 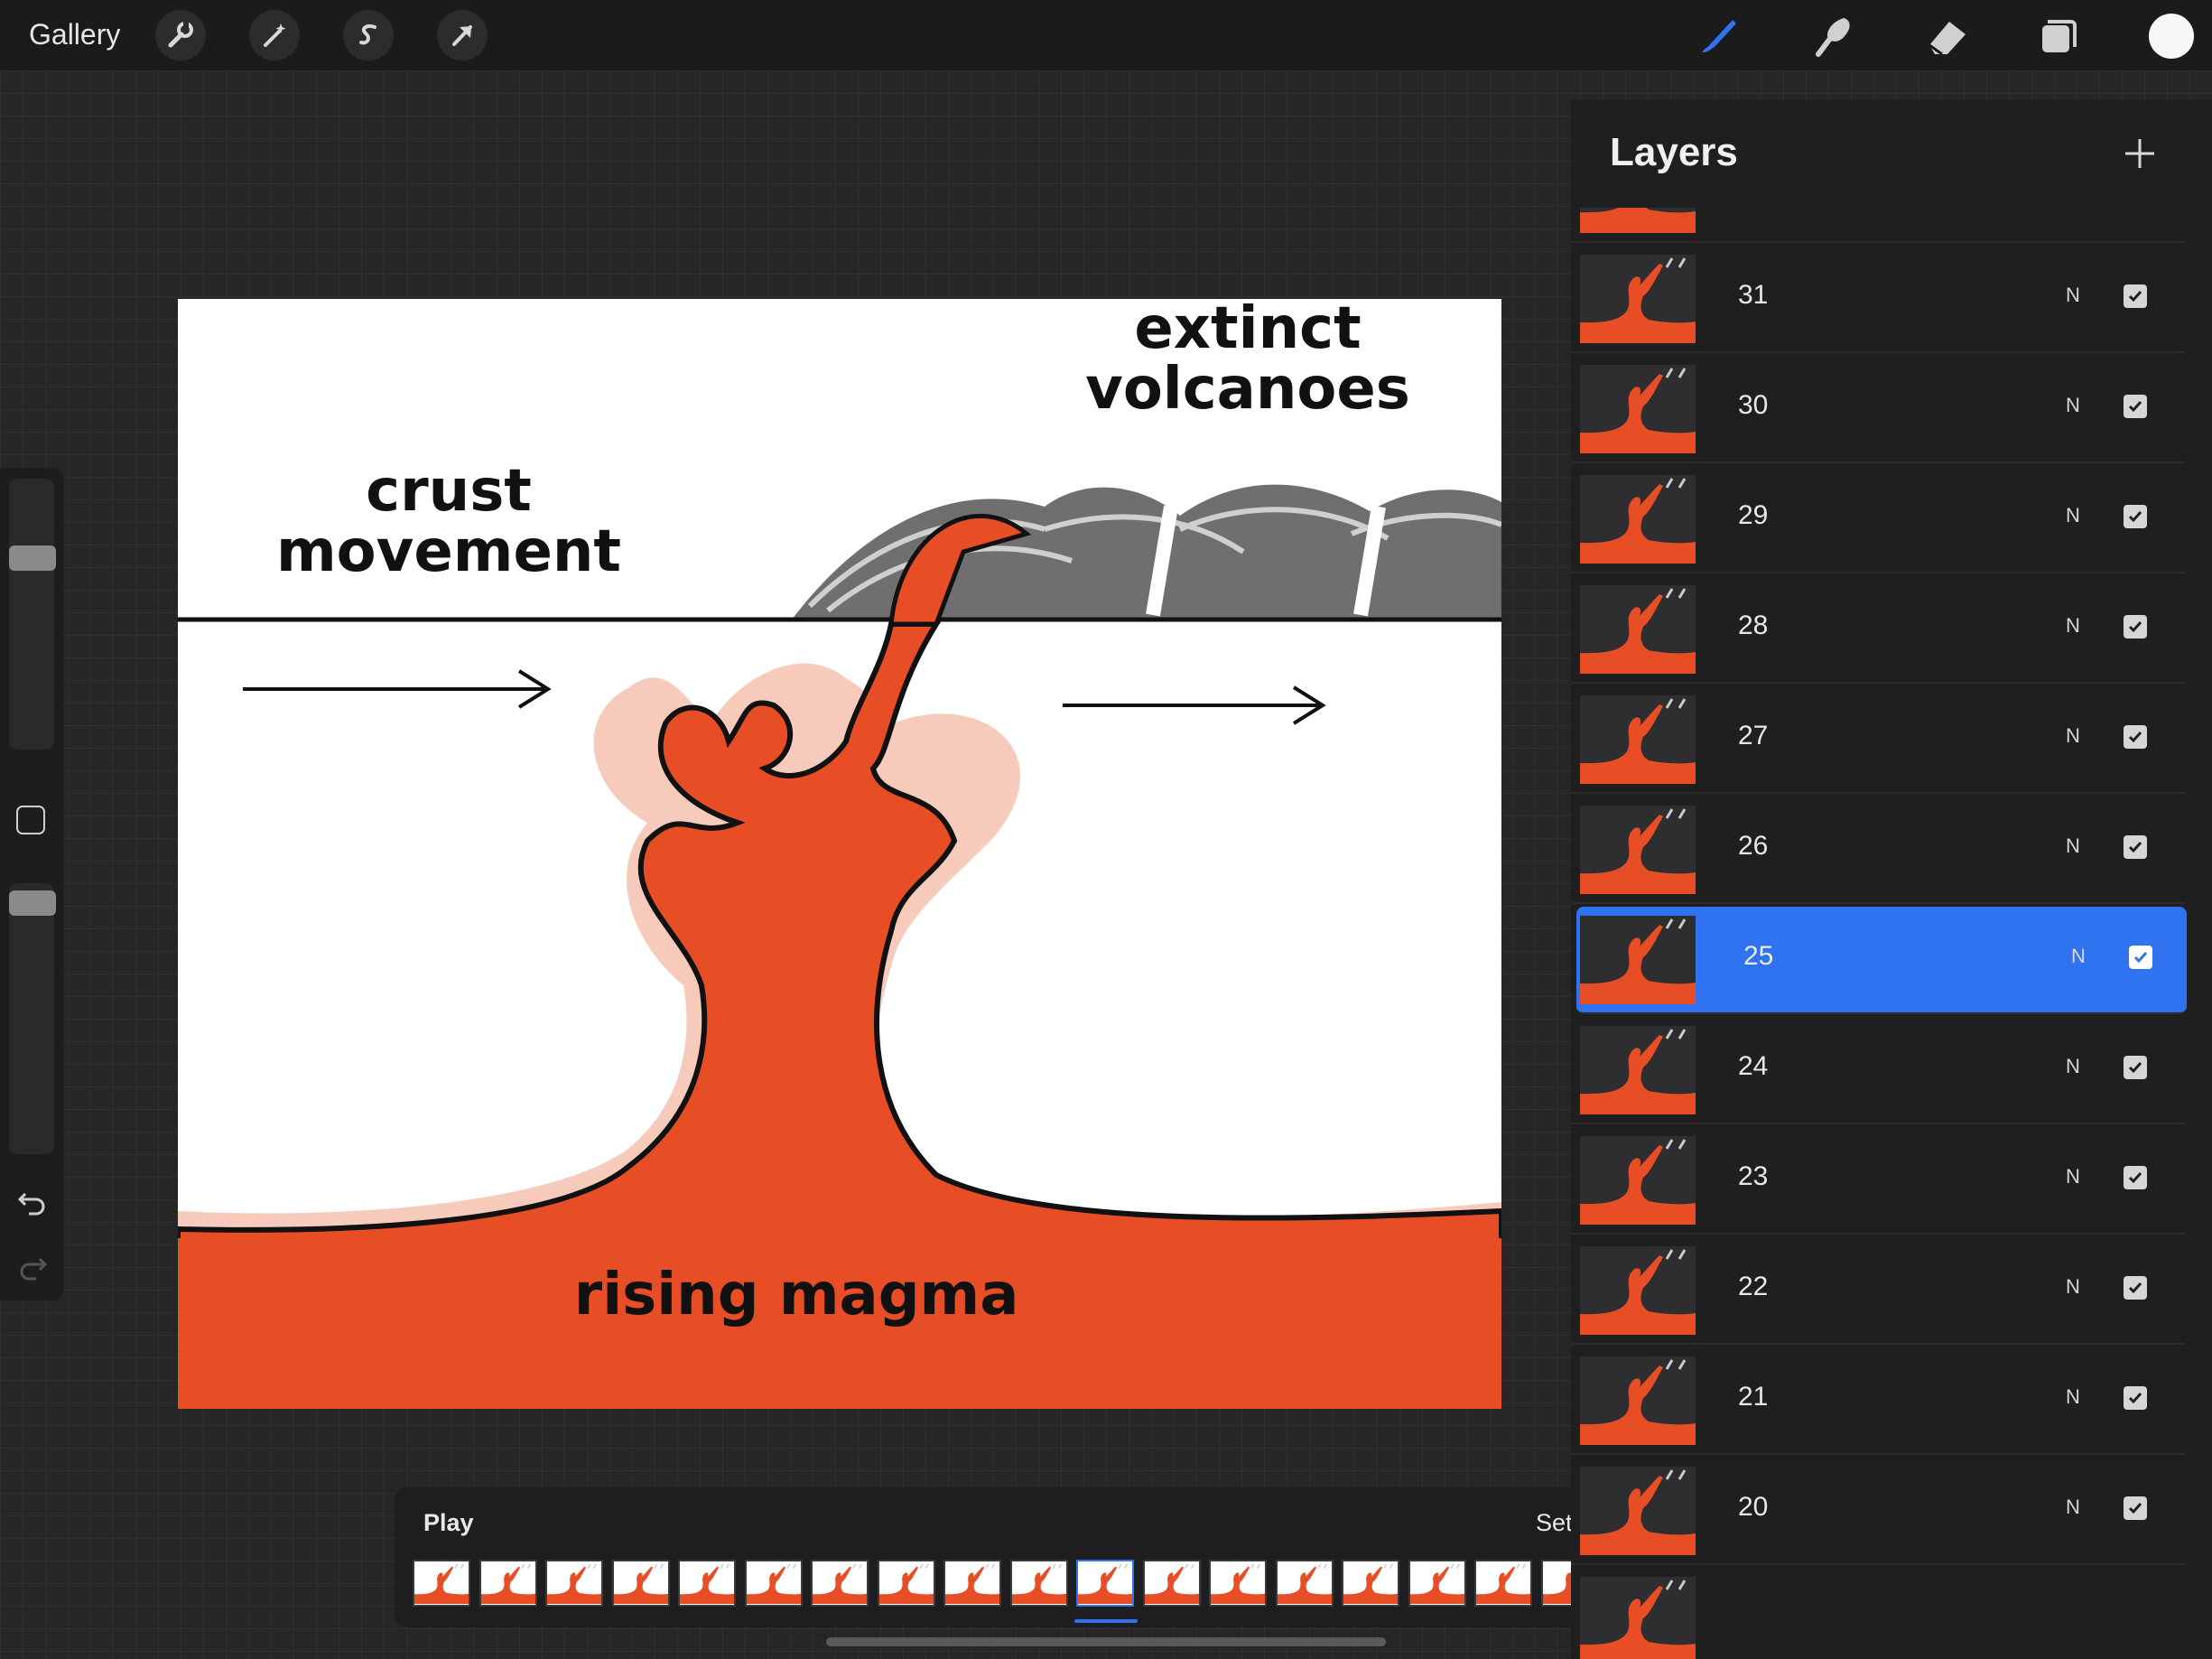 What do you see at coordinates (1878, 520) in the screenshot?
I see `layer-row: 29 N` at bounding box center [1878, 520].